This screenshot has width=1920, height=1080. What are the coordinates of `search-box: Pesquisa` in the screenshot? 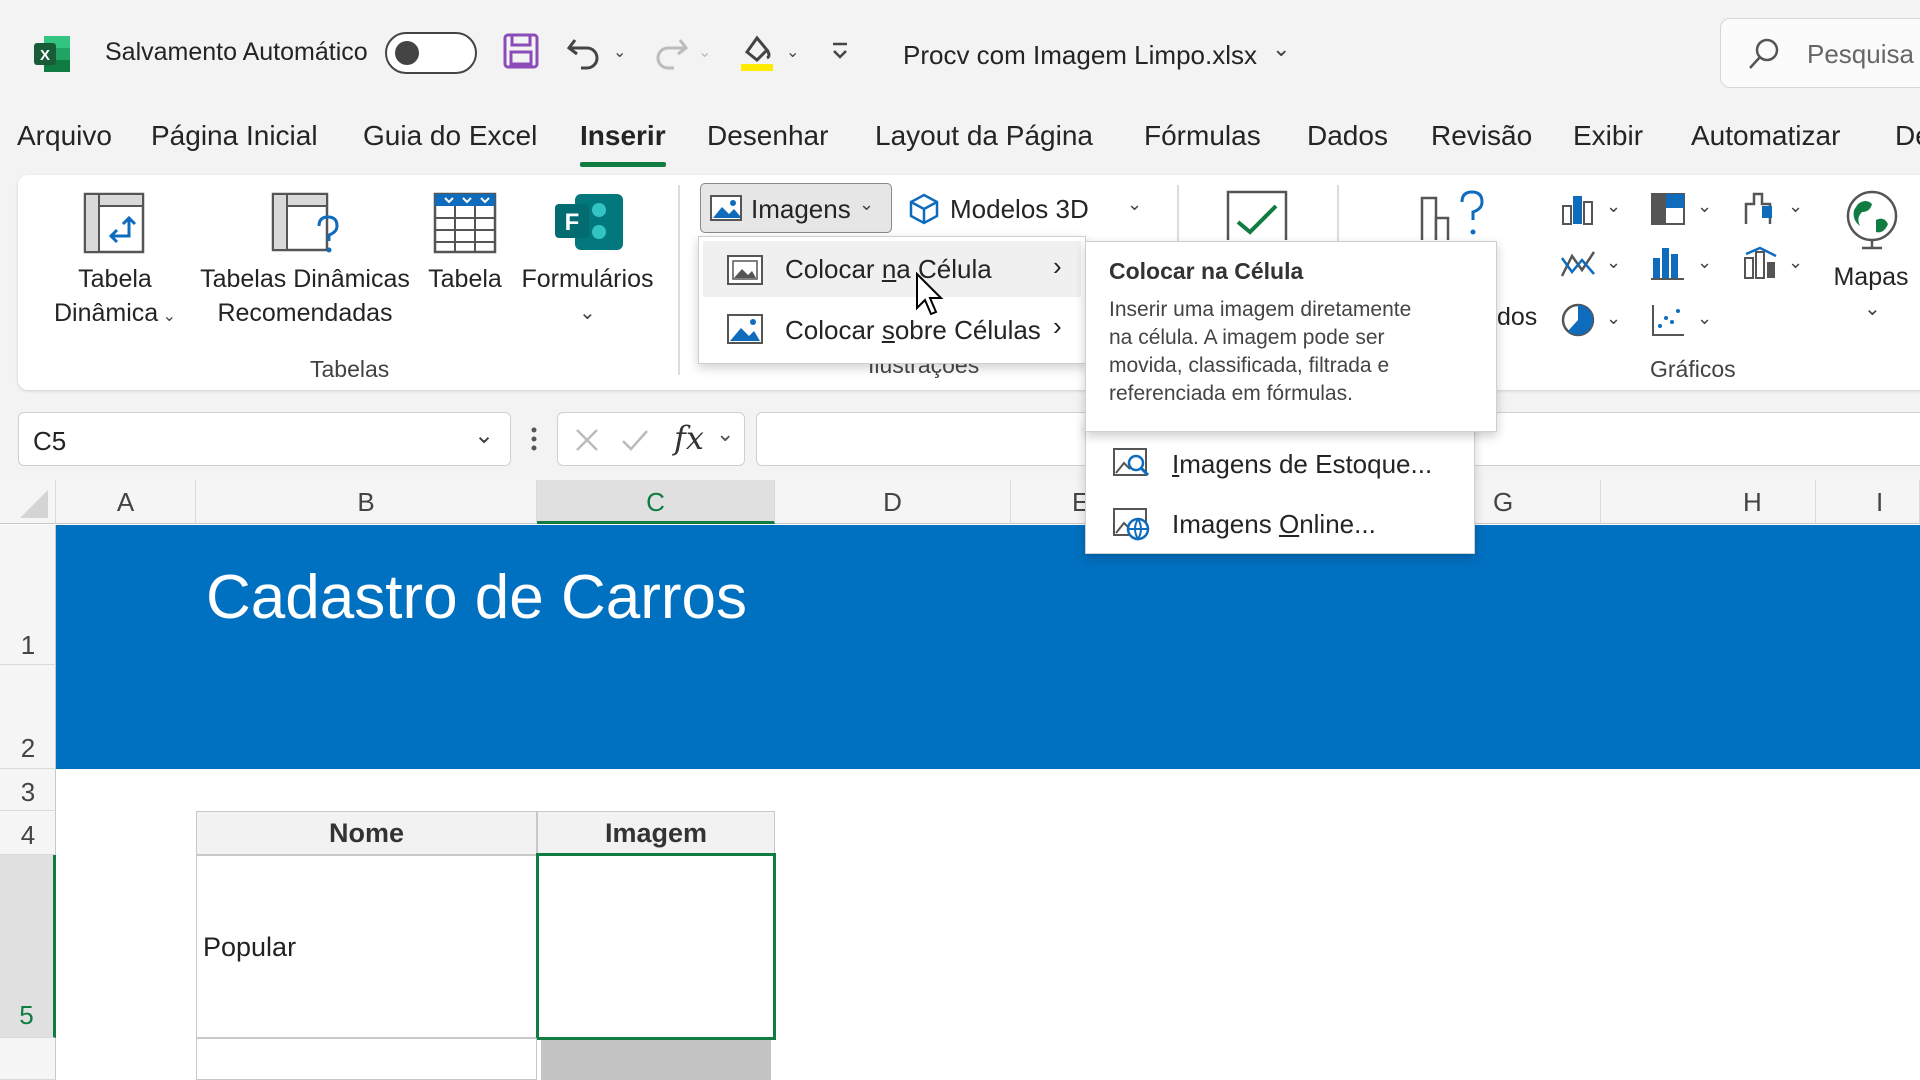 It's located at (1820, 53).